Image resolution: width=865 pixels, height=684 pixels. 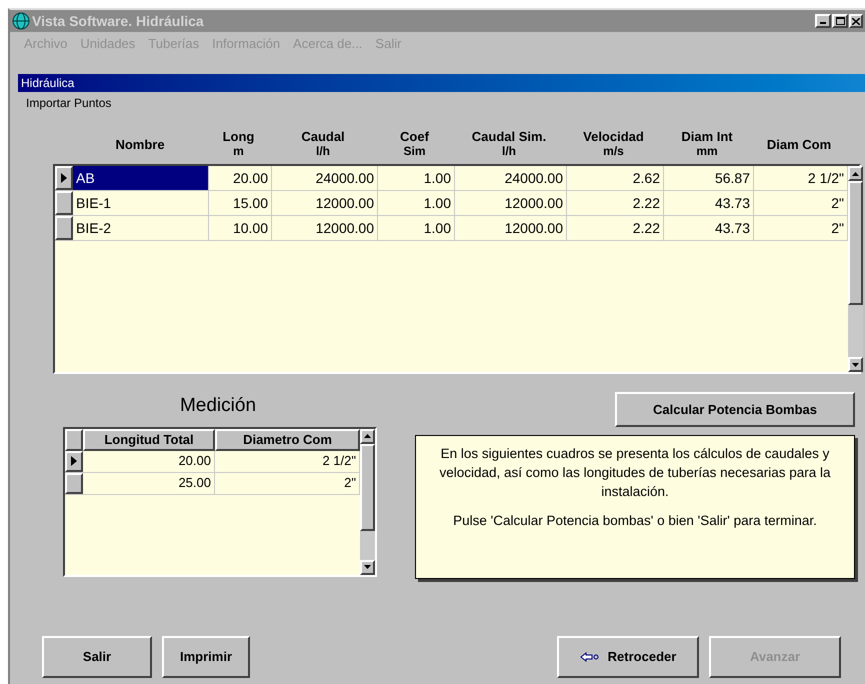 I want to click on minimize-icon, so click(x=823, y=23).